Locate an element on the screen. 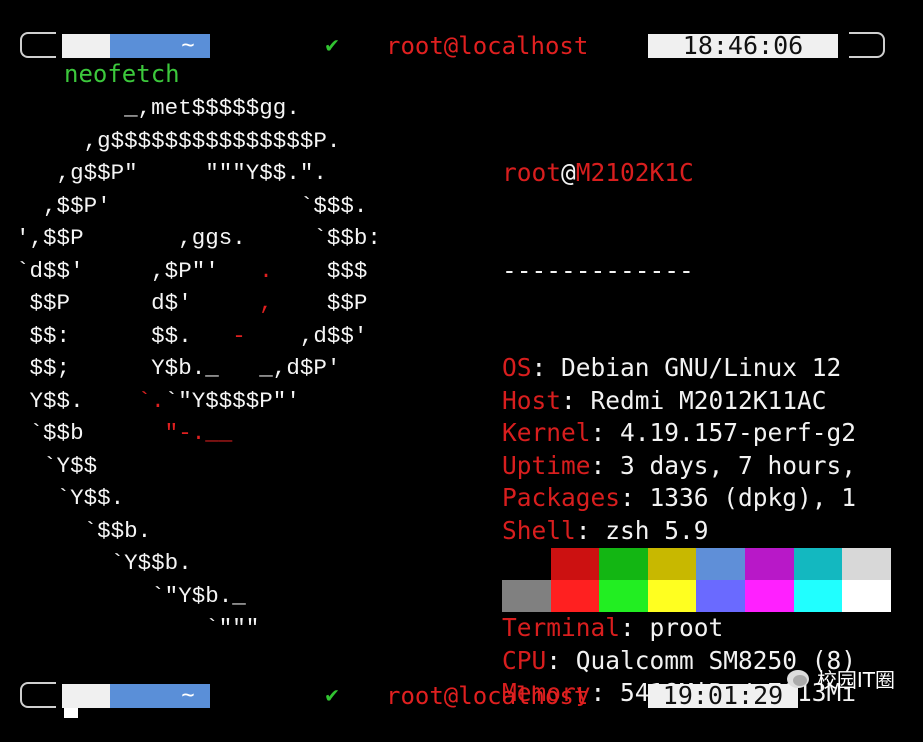 Image resolution: width=923 pixels, height=742 pixels. ascii-line: $$P d$' , $$P is located at coordinates (198, 303).